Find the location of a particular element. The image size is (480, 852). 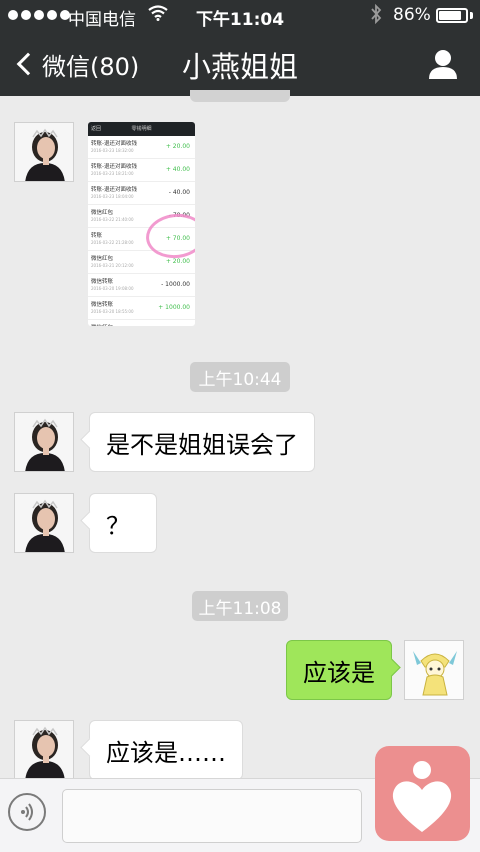

message-text: ？ is located at coordinates (118, 525).